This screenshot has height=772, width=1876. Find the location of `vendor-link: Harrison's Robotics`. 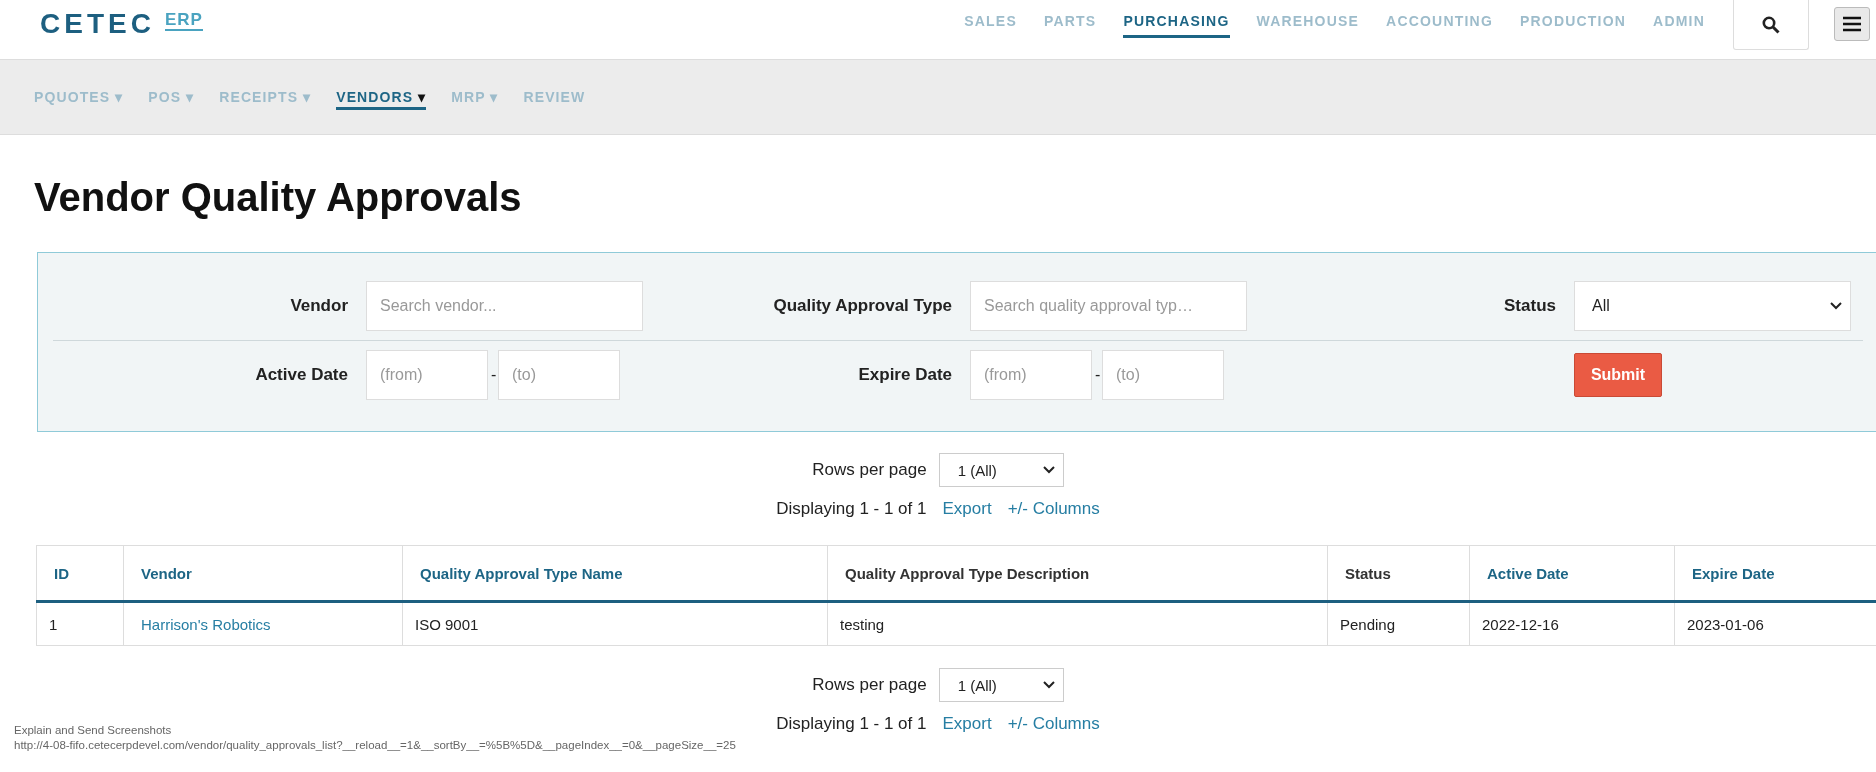

vendor-link: Harrison's Robotics is located at coordinates (263, 623).